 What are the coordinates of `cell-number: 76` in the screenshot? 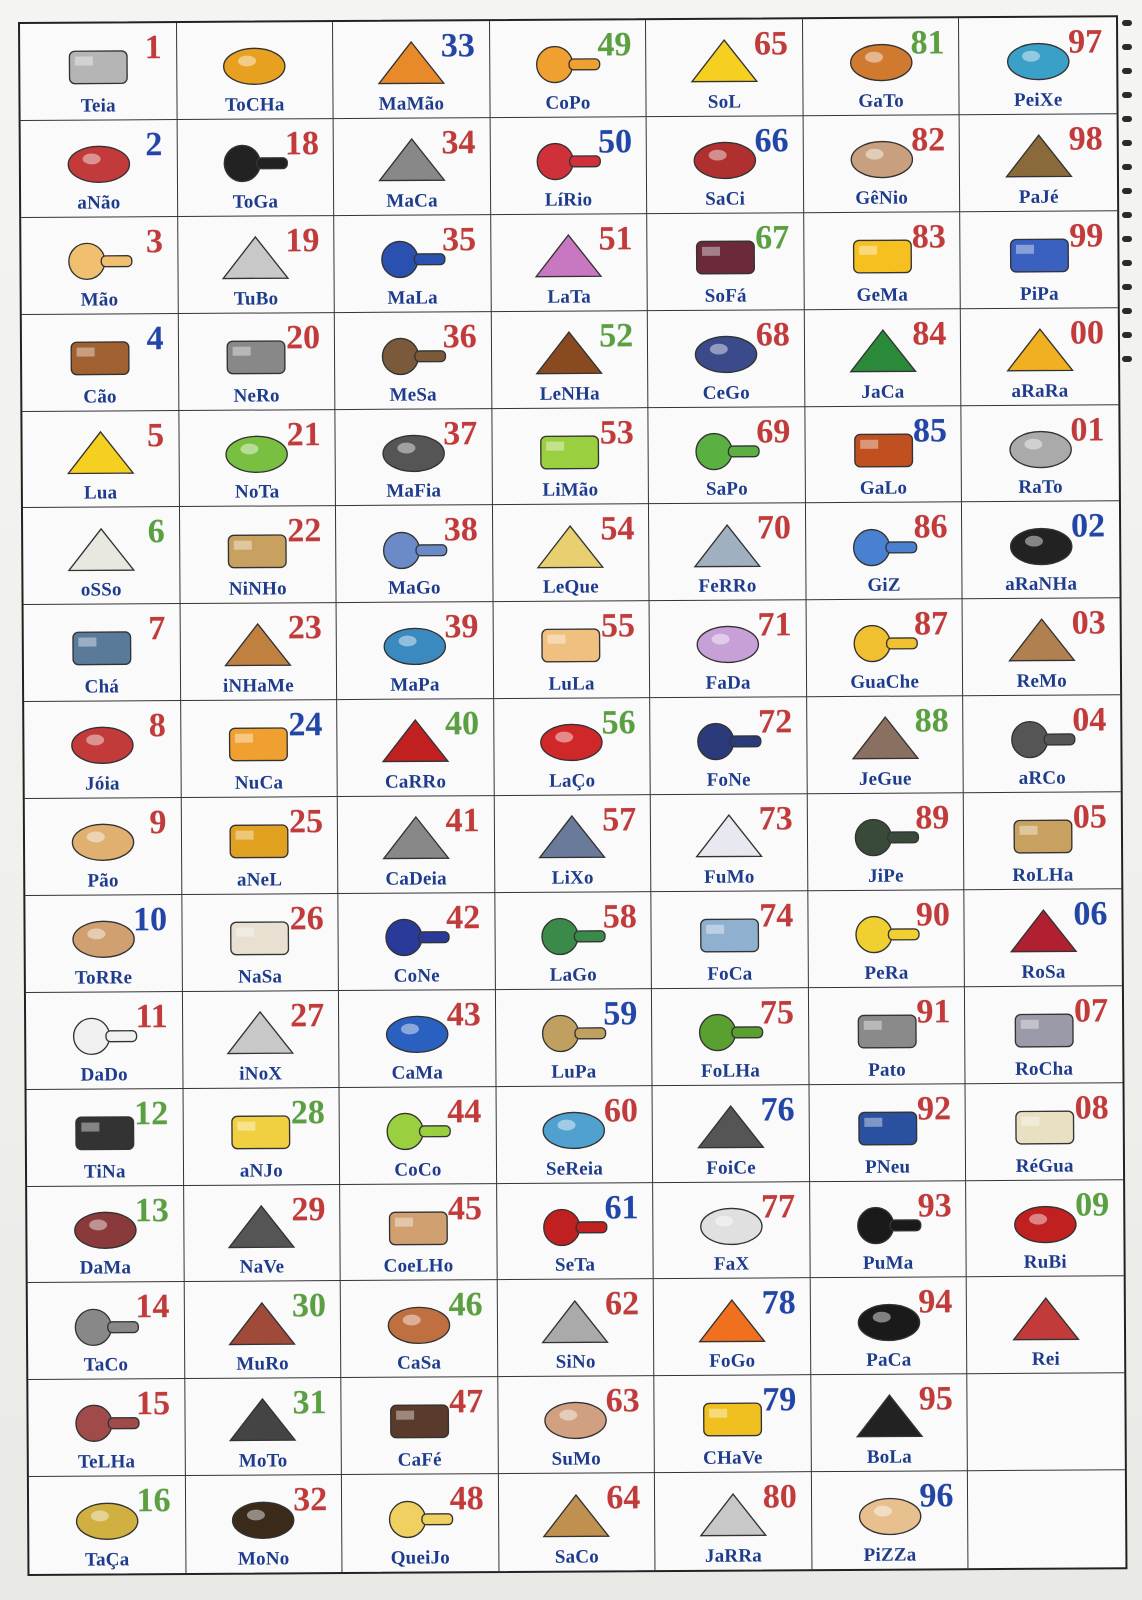 It's located at (777, 1109).